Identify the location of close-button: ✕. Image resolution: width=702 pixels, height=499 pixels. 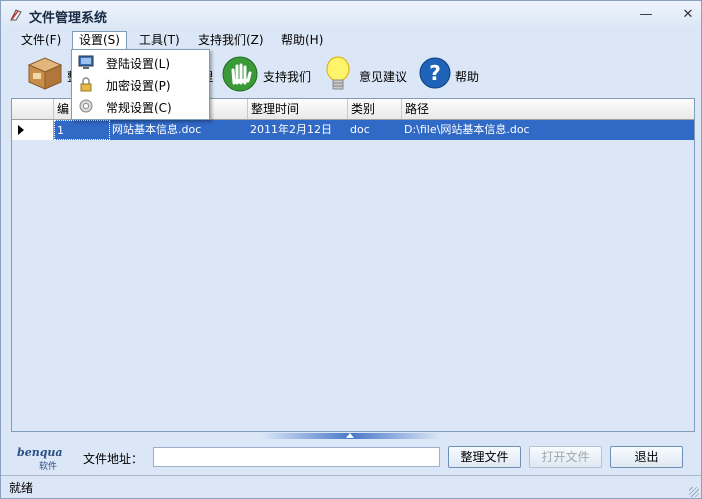
(688, 15).